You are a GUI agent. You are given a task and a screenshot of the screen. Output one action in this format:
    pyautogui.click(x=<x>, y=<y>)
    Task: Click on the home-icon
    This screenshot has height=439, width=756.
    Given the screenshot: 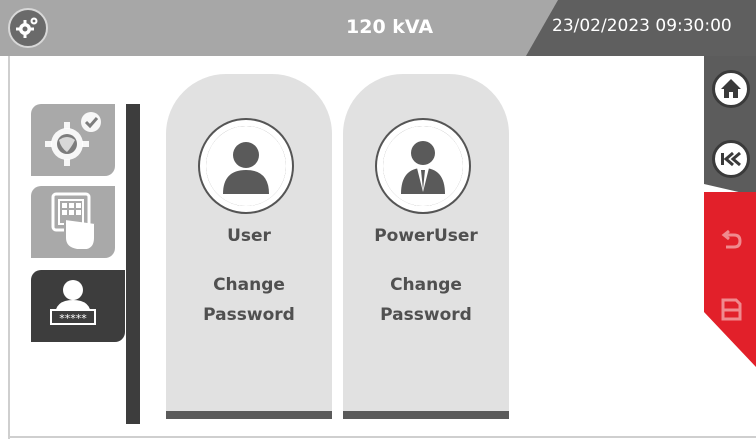 What is the action you would take?
    pyautogui.click(x=731, y=88)
    